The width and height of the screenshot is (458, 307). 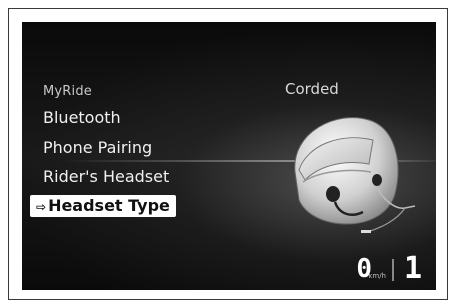 What do you see at coordinates (312, 89) in the screenshot?
I see `current-value-label: Corded` at bounding box center [312, 89].